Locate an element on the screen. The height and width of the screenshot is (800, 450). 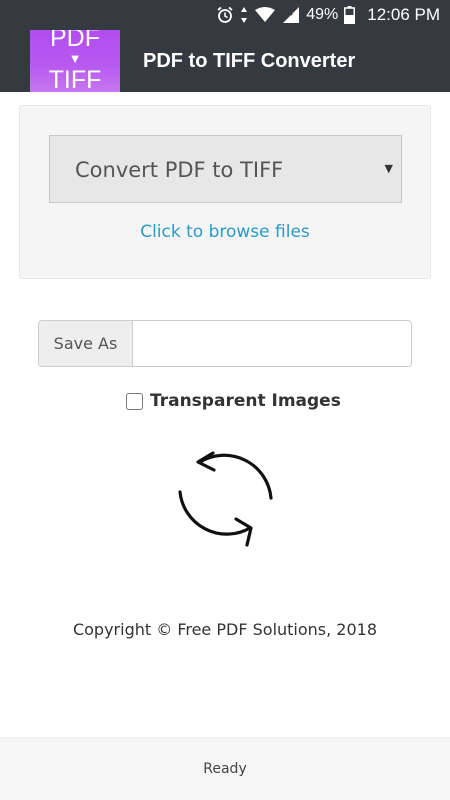
app-bar: PDF ▼ TIFF PDF to TIFF Converter is located at coordinates (225, 61).